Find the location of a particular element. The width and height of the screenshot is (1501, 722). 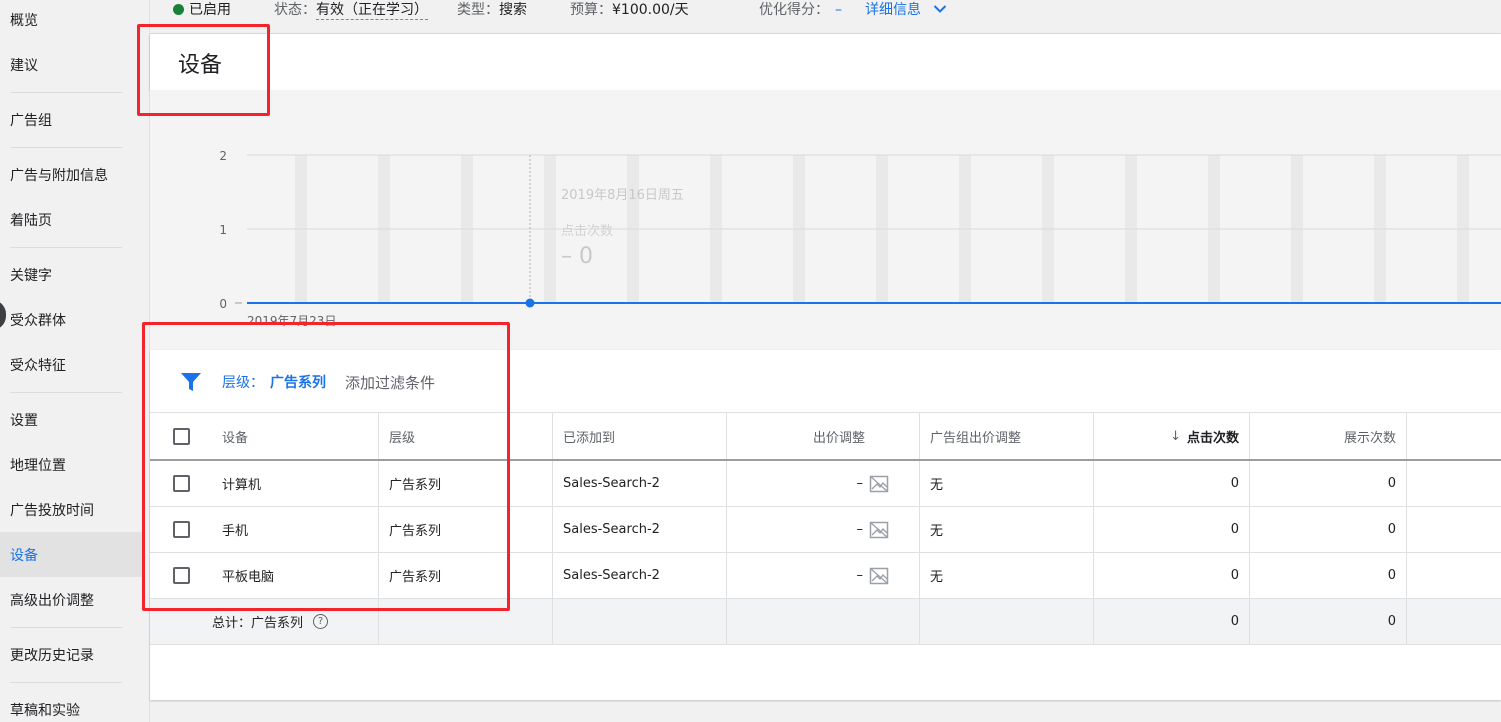

filter-icon is located at coordinates (191, 382).